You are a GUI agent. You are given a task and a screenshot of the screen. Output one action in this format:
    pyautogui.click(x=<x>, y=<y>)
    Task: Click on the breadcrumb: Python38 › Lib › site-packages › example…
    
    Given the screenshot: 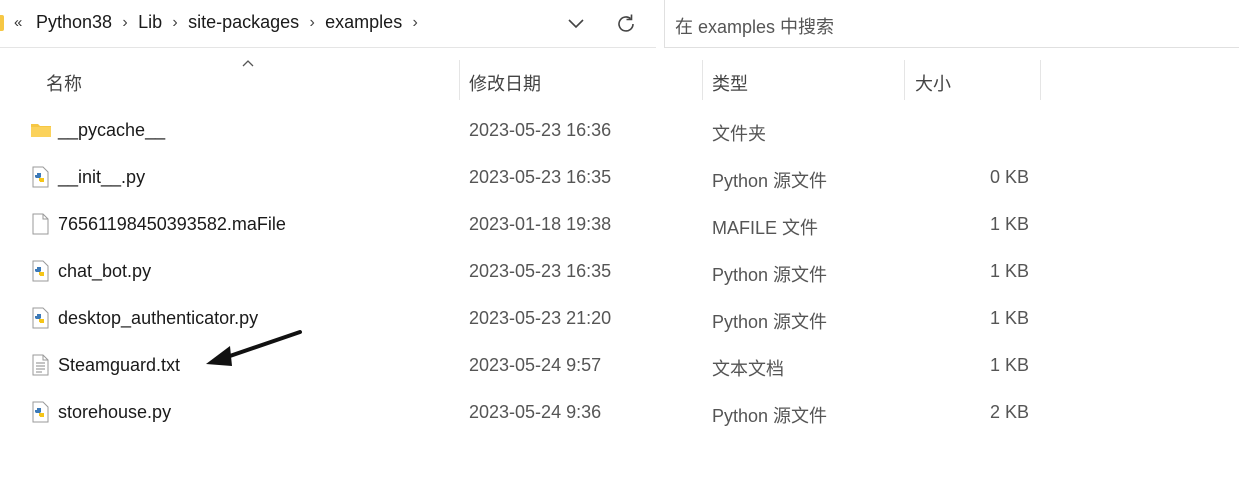 What is the action you would take?
    pyautogui.click(x=230, y=22)
    